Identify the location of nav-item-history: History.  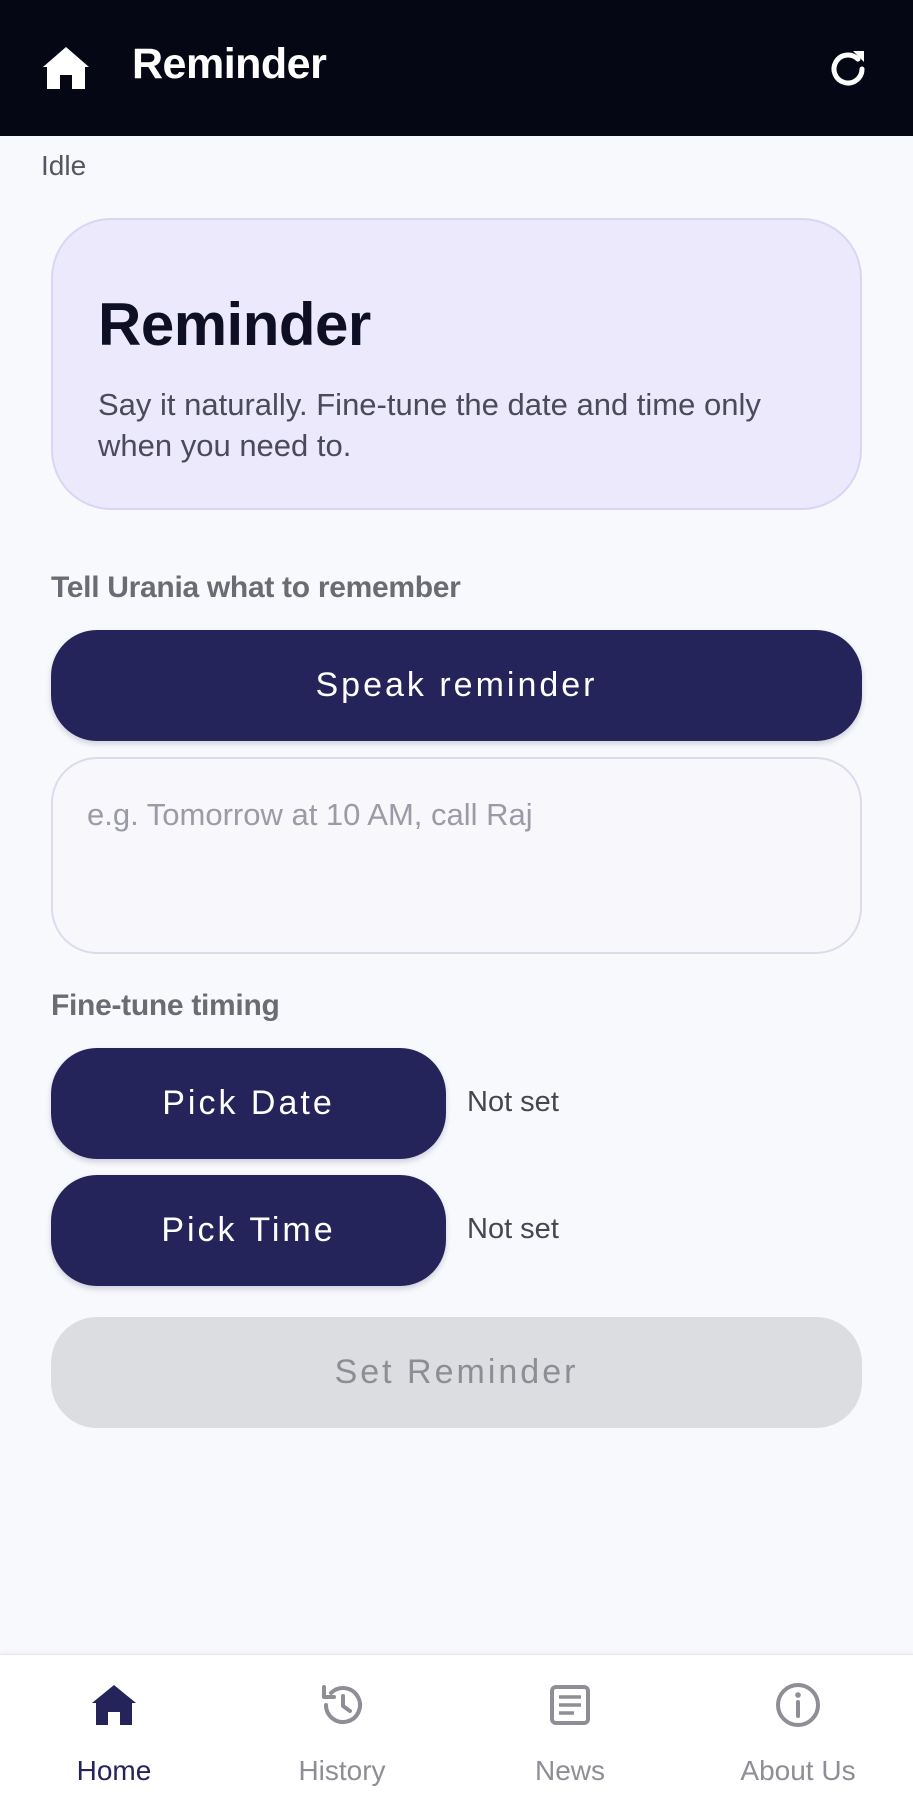
(342, 1725).